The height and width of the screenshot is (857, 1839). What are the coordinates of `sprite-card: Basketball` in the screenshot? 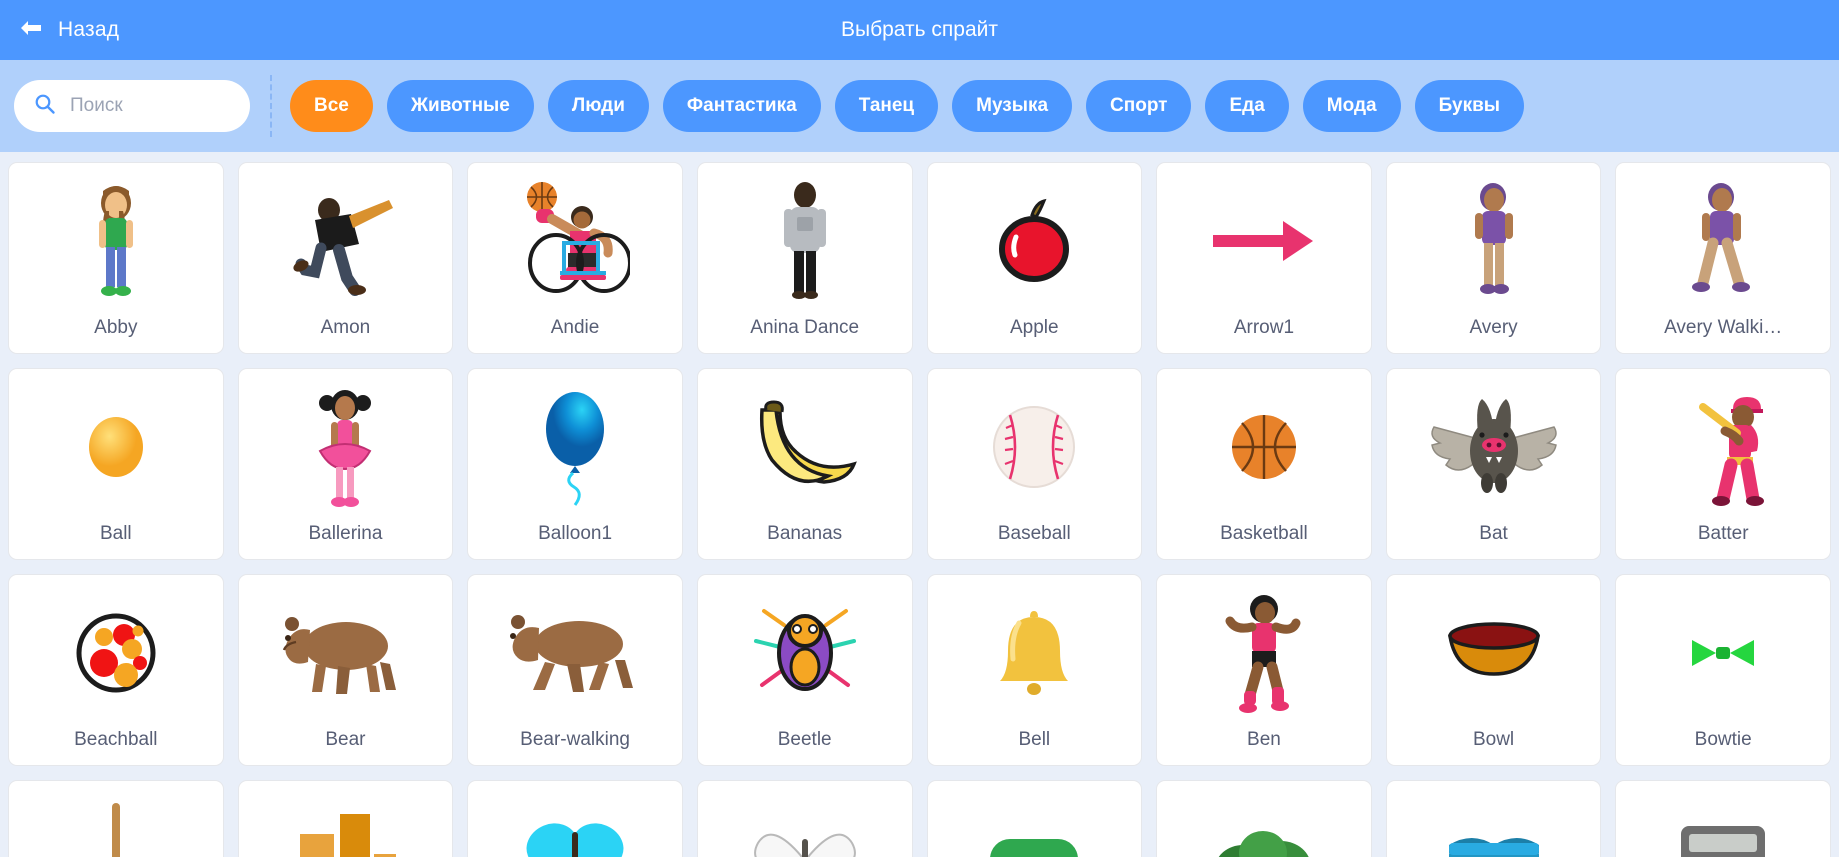 It's located at (1264, 464).